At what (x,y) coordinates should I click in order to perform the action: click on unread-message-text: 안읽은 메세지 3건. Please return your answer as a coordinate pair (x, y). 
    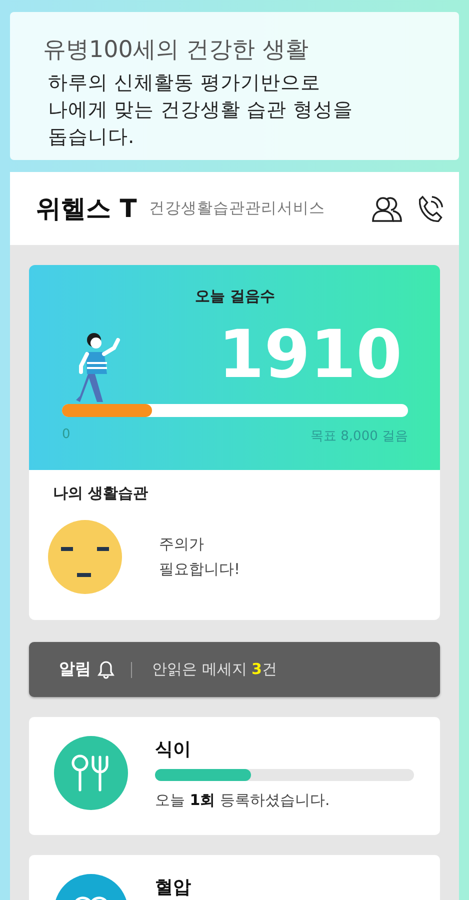
    Looking at the image, I should click on (214, 669).